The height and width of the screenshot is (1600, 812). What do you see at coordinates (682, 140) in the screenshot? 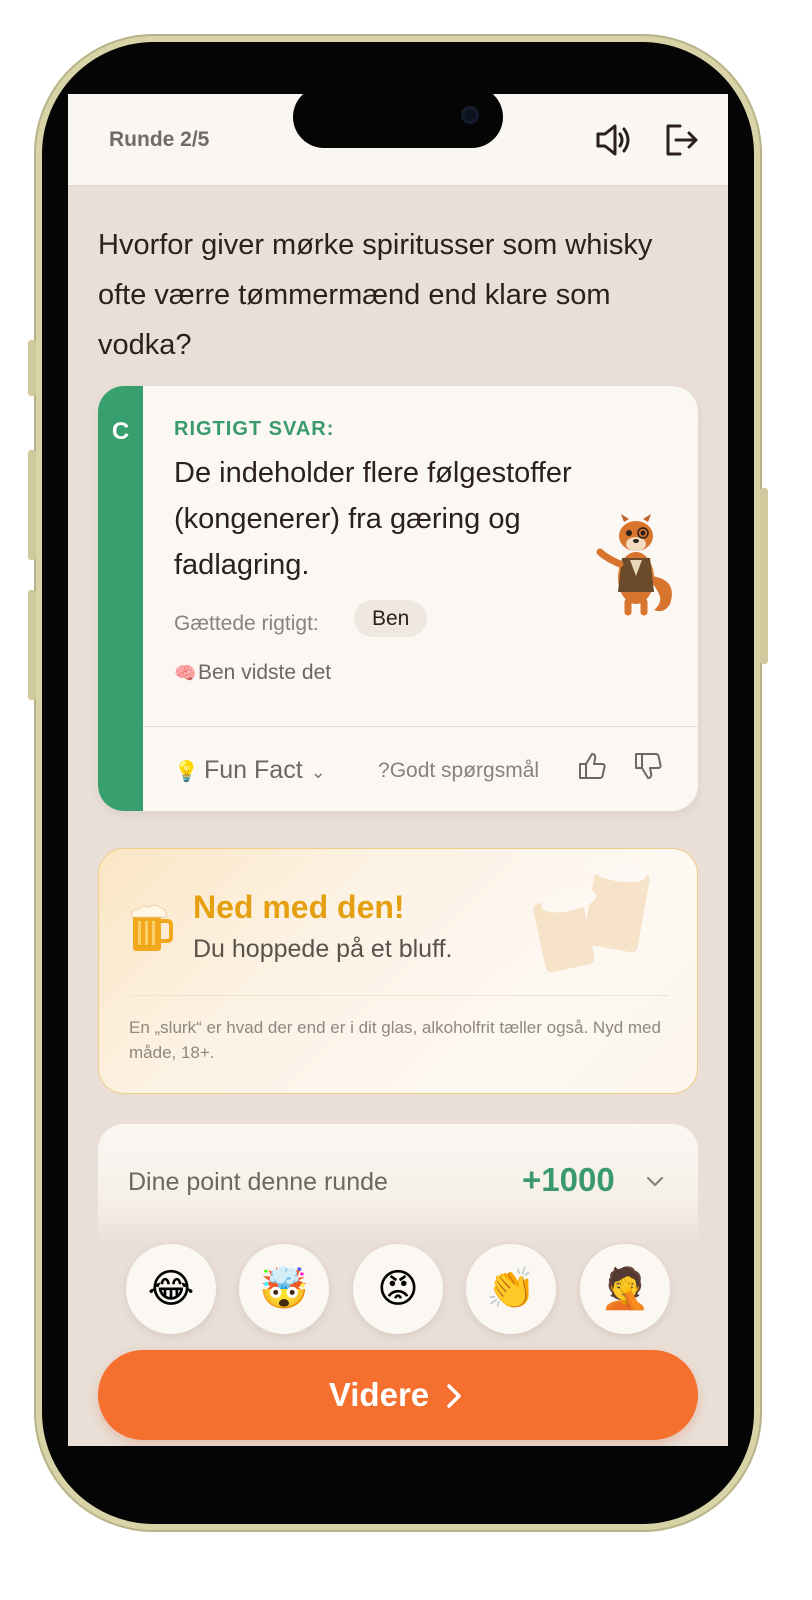
I see `exit-icon` at bounding box center [682, 140].